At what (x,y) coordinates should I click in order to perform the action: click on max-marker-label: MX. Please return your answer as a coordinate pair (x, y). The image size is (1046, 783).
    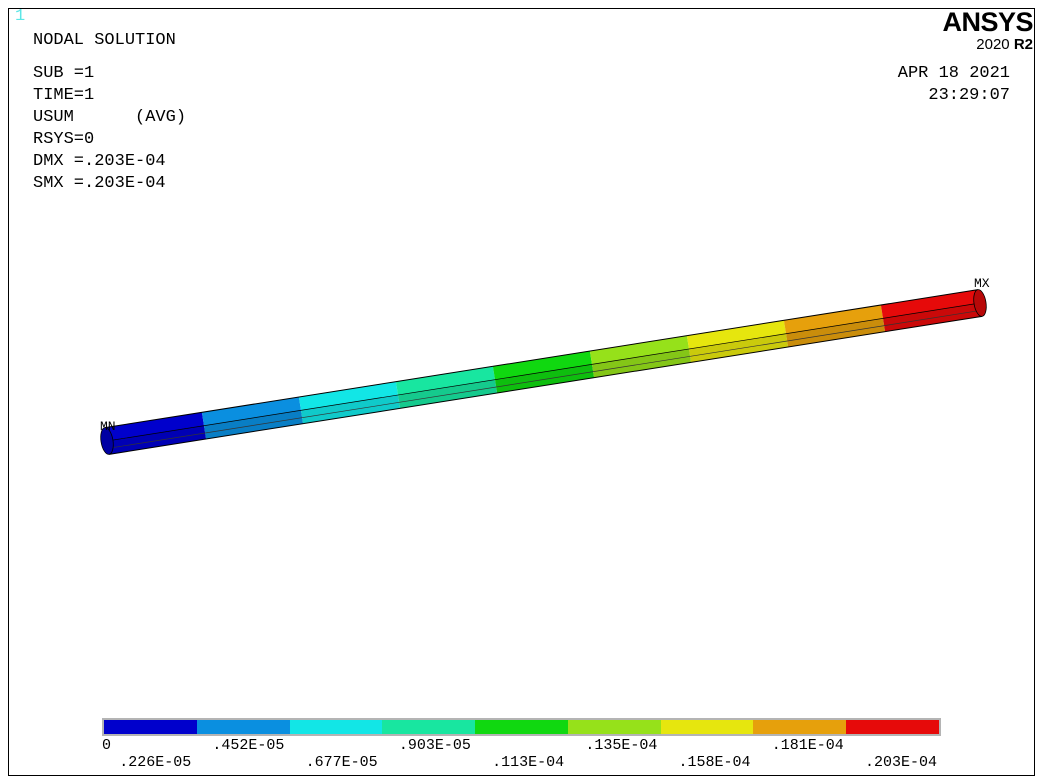
    Looking at the image, I should click on (982, 283).